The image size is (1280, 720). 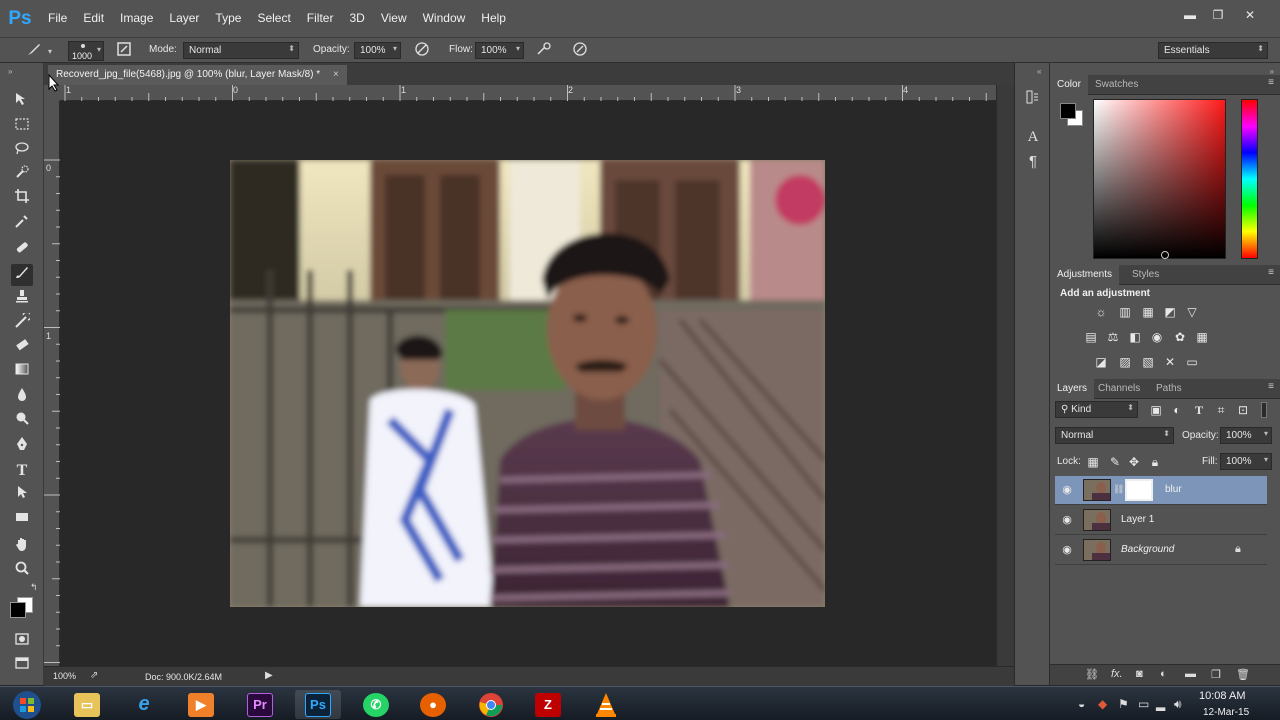 What do you see at coordinates (22, 666) in the screenshot?
I see `screen-mode-icon` at bounding box center [22, 666].